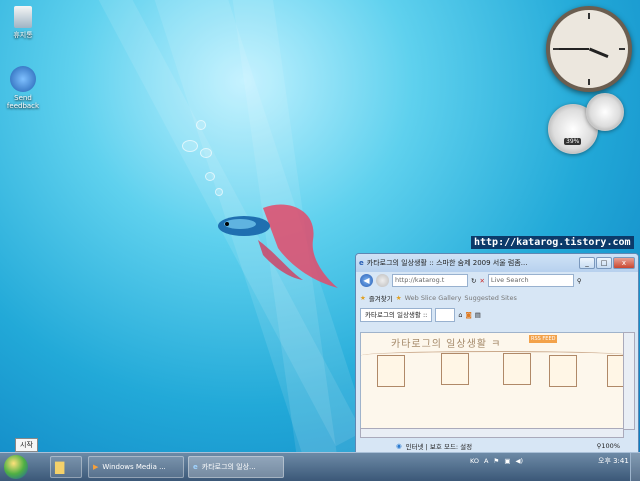 The height and width of the screenshot is (481, 640). I want to click on betta-fish-image, so click(278, 246).